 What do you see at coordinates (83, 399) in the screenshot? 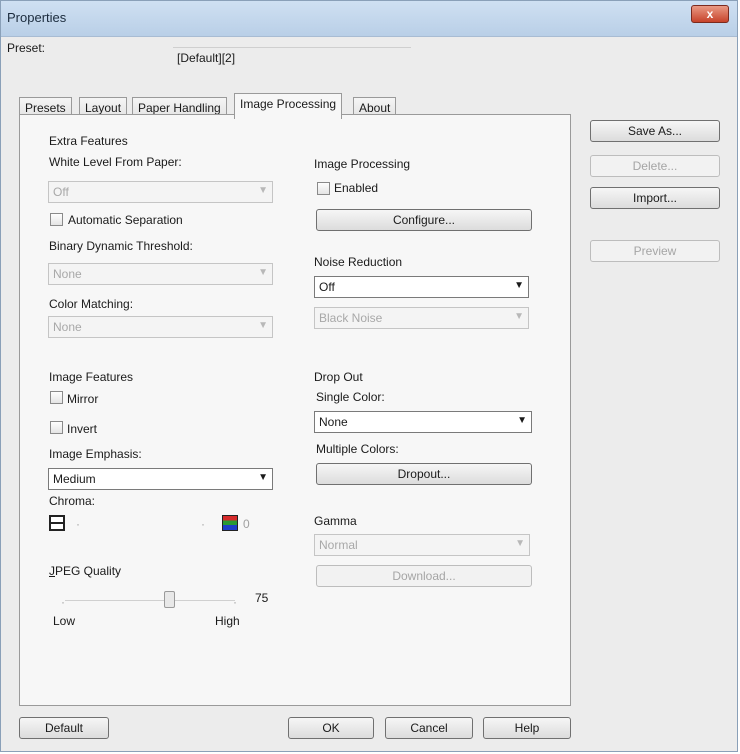
I see `mirror-label: Mirror` at bounding box center [83, 399].